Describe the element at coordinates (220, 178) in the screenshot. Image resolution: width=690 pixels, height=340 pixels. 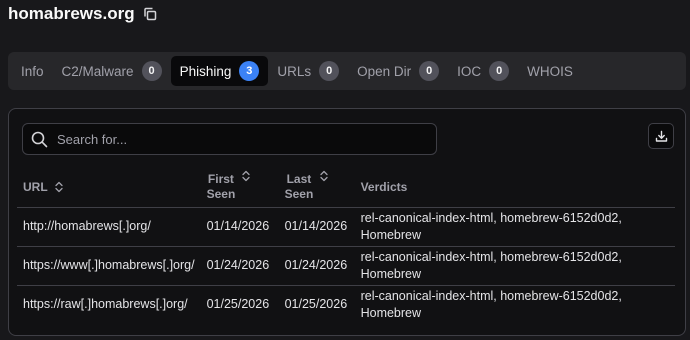
I see `column-header-label: First` at that location.